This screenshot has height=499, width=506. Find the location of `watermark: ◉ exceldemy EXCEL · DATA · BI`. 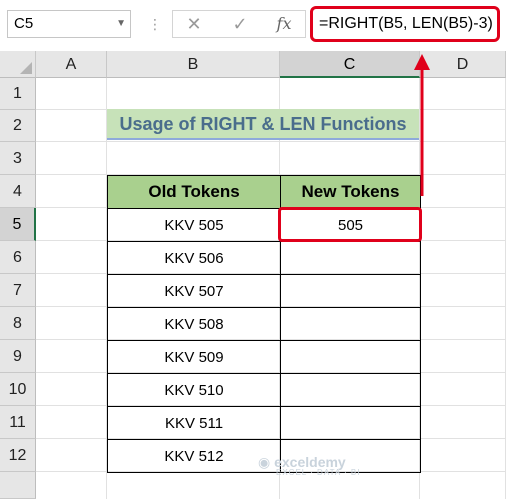

watermark: ◉ exceldemy EXCEL · DATA · BI is located at coordinates (309, 465).